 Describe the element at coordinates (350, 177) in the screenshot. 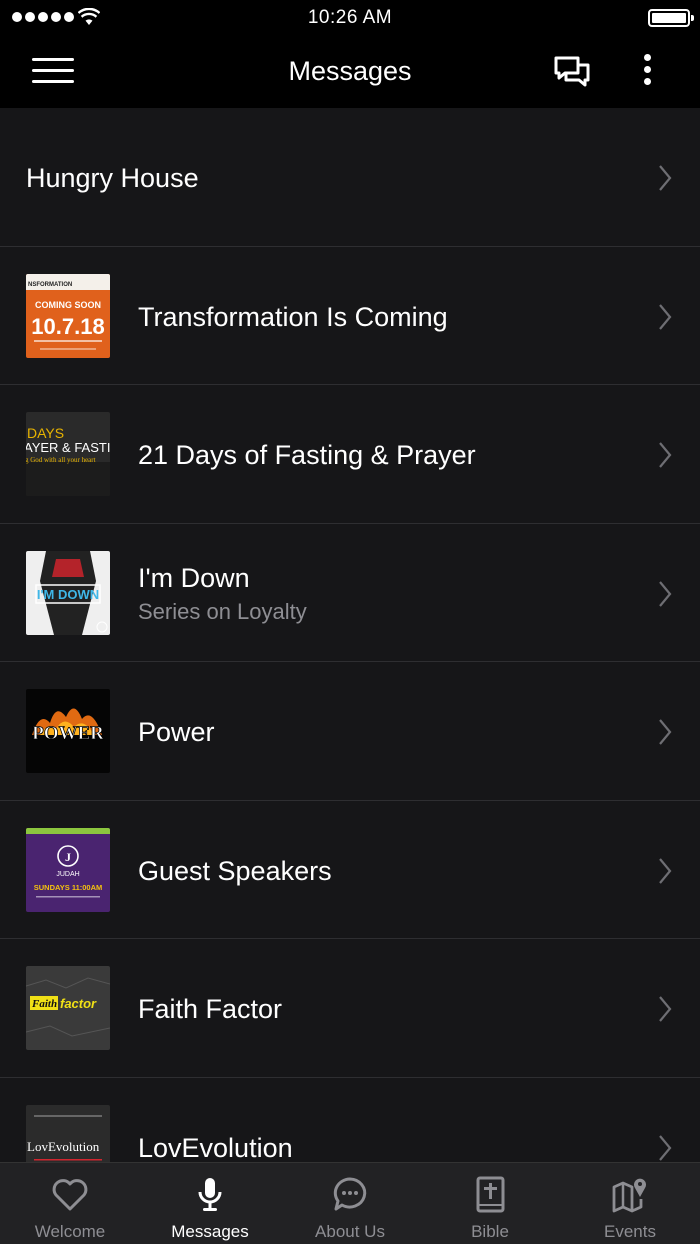

I see `list-item: Hungry House` at that location.